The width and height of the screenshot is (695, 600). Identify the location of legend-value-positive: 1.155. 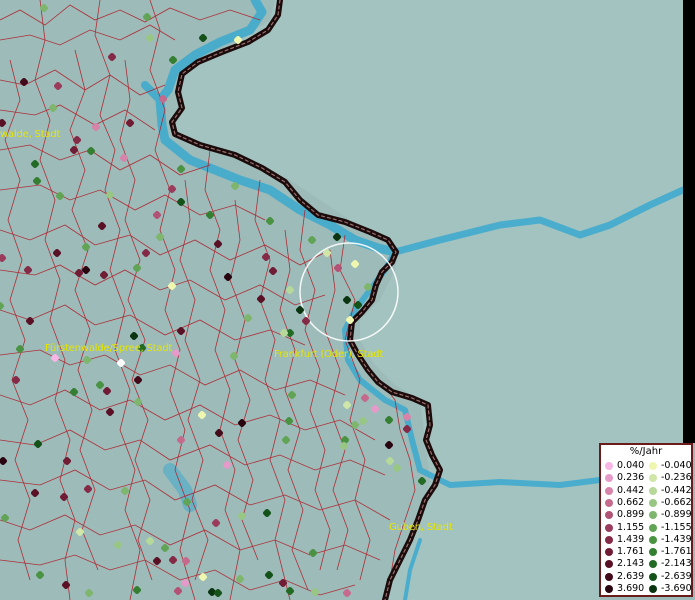
(631, 527).